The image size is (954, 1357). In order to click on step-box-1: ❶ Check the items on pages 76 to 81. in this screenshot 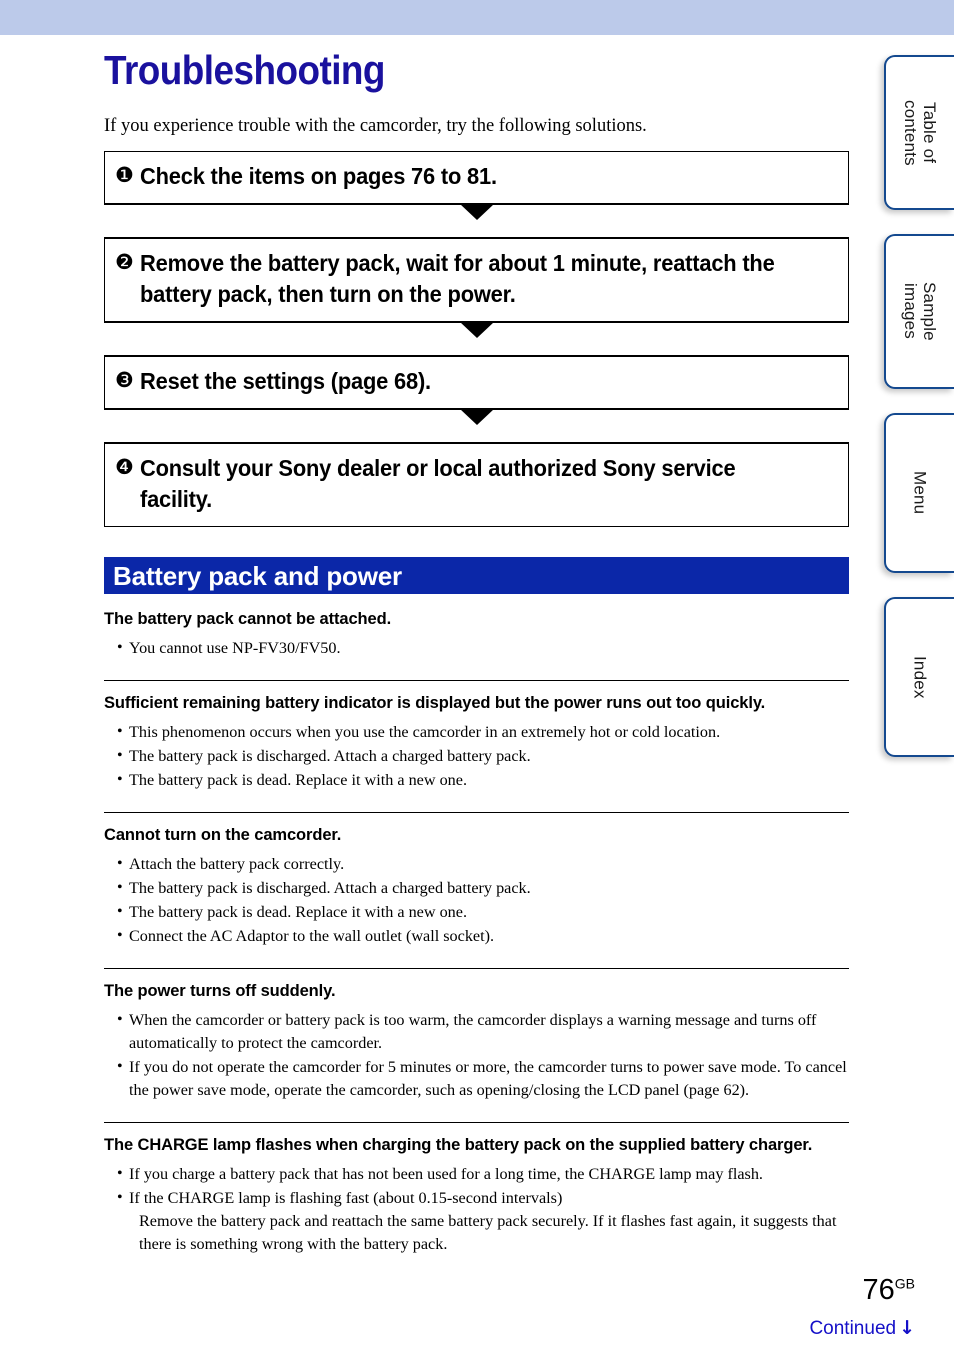, I will do `click(476, 177)`.